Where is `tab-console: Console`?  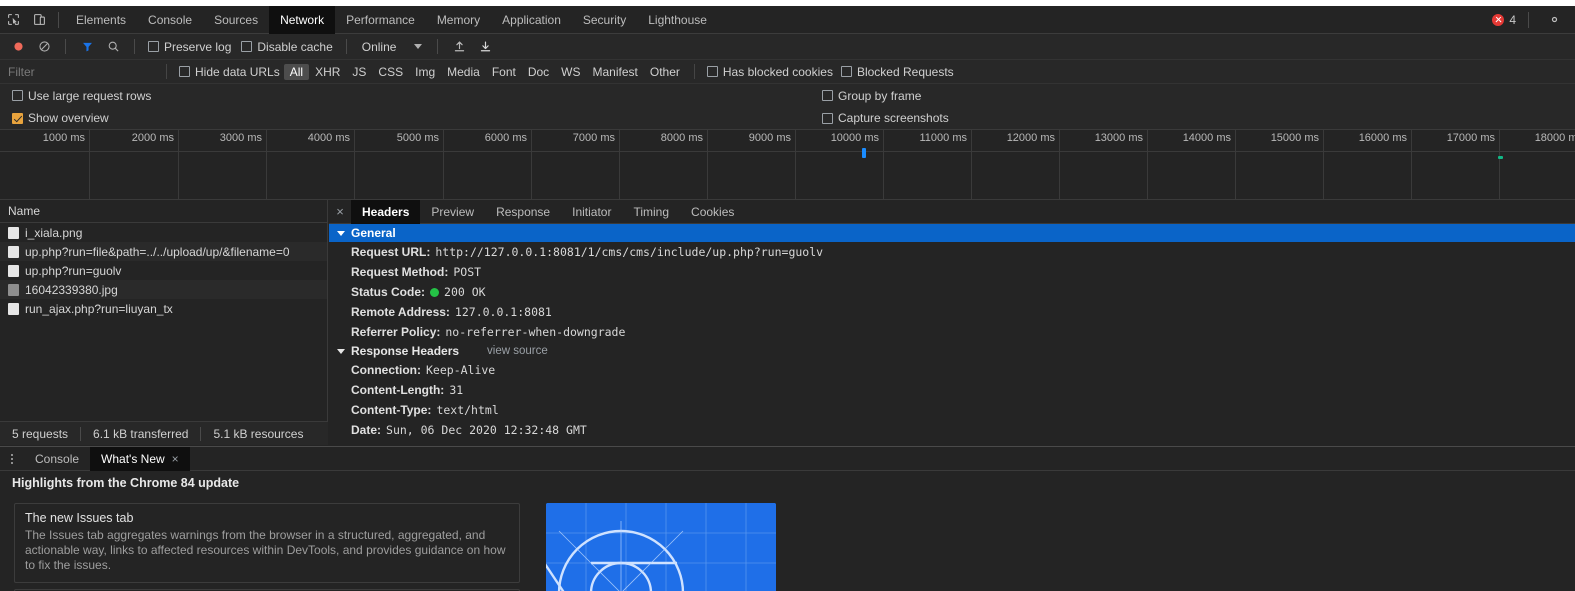
tab-console: Console is located at coordinates (170, 20).